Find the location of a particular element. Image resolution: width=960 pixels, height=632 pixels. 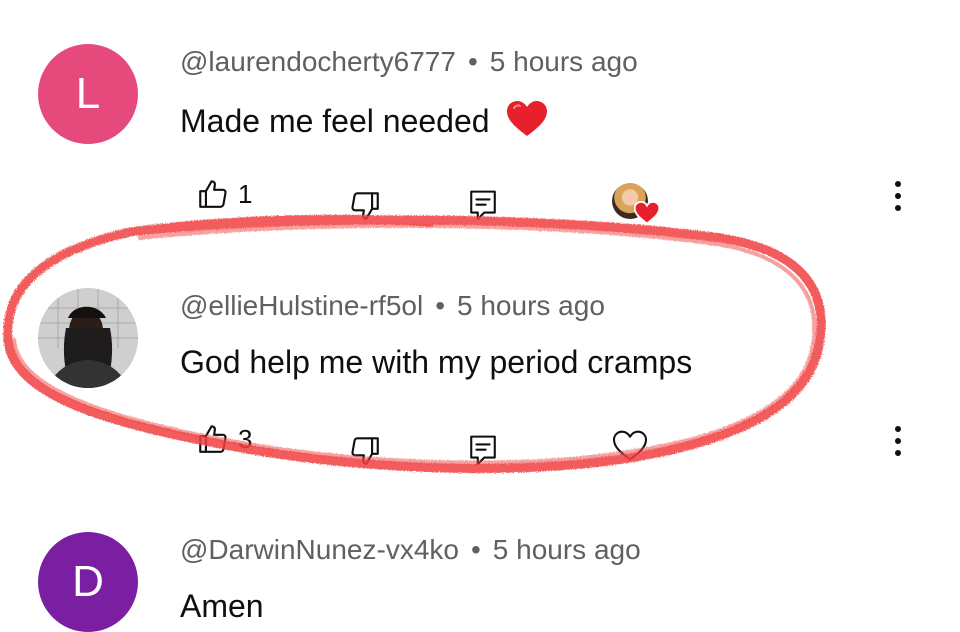

avatar: D is located at coordinates (88, 582).